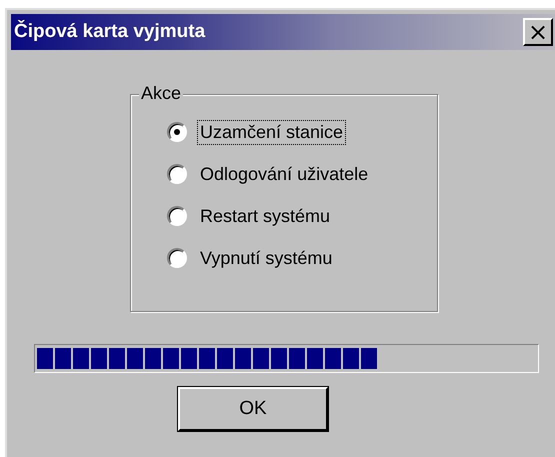  What do you see at coordinates (538, 32) in the screenshot?
I see `close-button: ×` at bounding box center [538, 32].